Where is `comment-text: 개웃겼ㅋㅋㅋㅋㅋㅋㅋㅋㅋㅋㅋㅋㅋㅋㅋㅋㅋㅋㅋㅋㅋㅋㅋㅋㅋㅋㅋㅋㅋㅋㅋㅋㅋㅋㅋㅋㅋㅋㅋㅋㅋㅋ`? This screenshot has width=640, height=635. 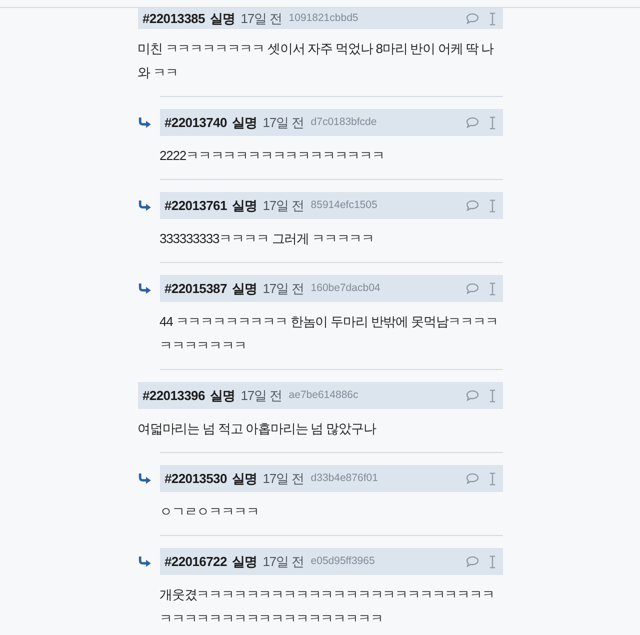
comment-text: 개웃겼ㅋㅋㅋㅋㅋㅋㅋㅋㅋㅋㅋㅋㅋㅋㅋㅋㅋㅋㅋㅋㅋㅋㅋㅋㅋㅋㅋㅋㅋㅋㅋㅋㅋㅋㅋㅋㅋㅋㅋㅋㅋㅋ is located at coordinates (328, 607).